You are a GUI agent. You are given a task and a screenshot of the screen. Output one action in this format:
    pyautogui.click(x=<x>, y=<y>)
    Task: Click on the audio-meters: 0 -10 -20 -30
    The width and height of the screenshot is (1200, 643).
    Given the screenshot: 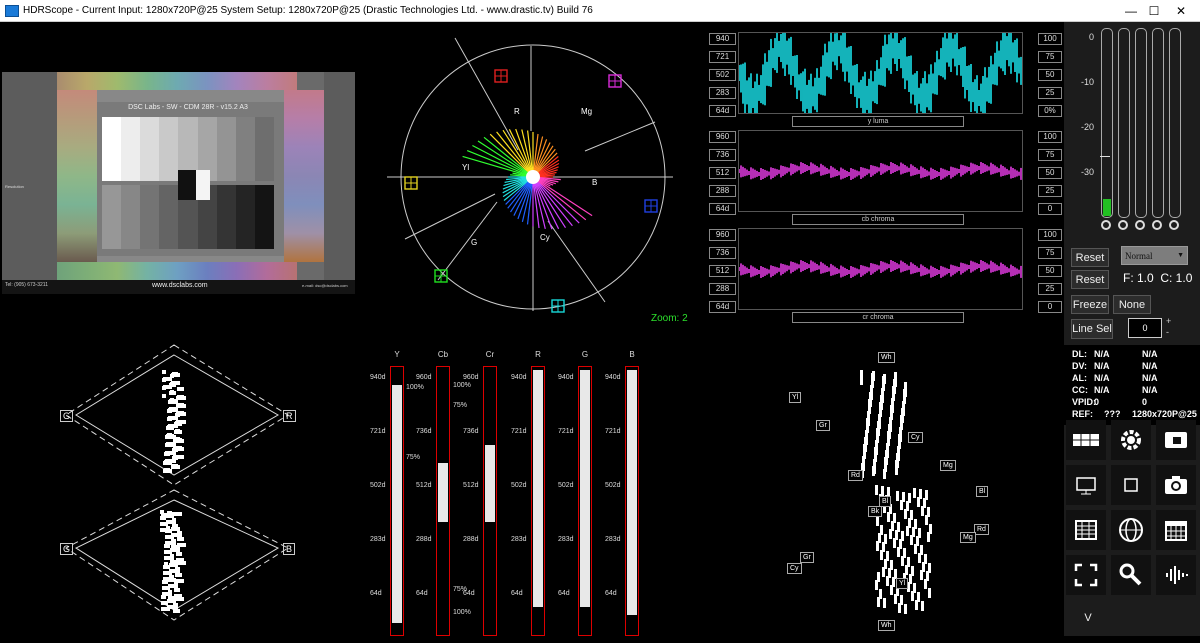 What is the action you would take?
    pyautogui.click(x=1133, y=131)
    